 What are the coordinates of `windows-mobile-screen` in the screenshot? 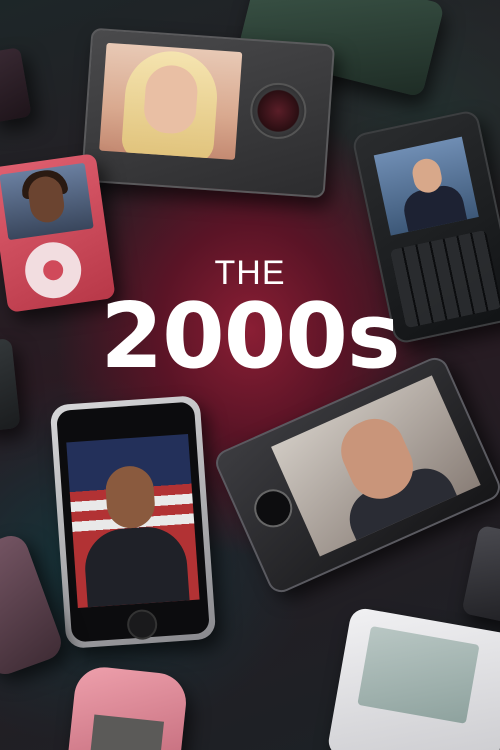 It's located at (376, 466).